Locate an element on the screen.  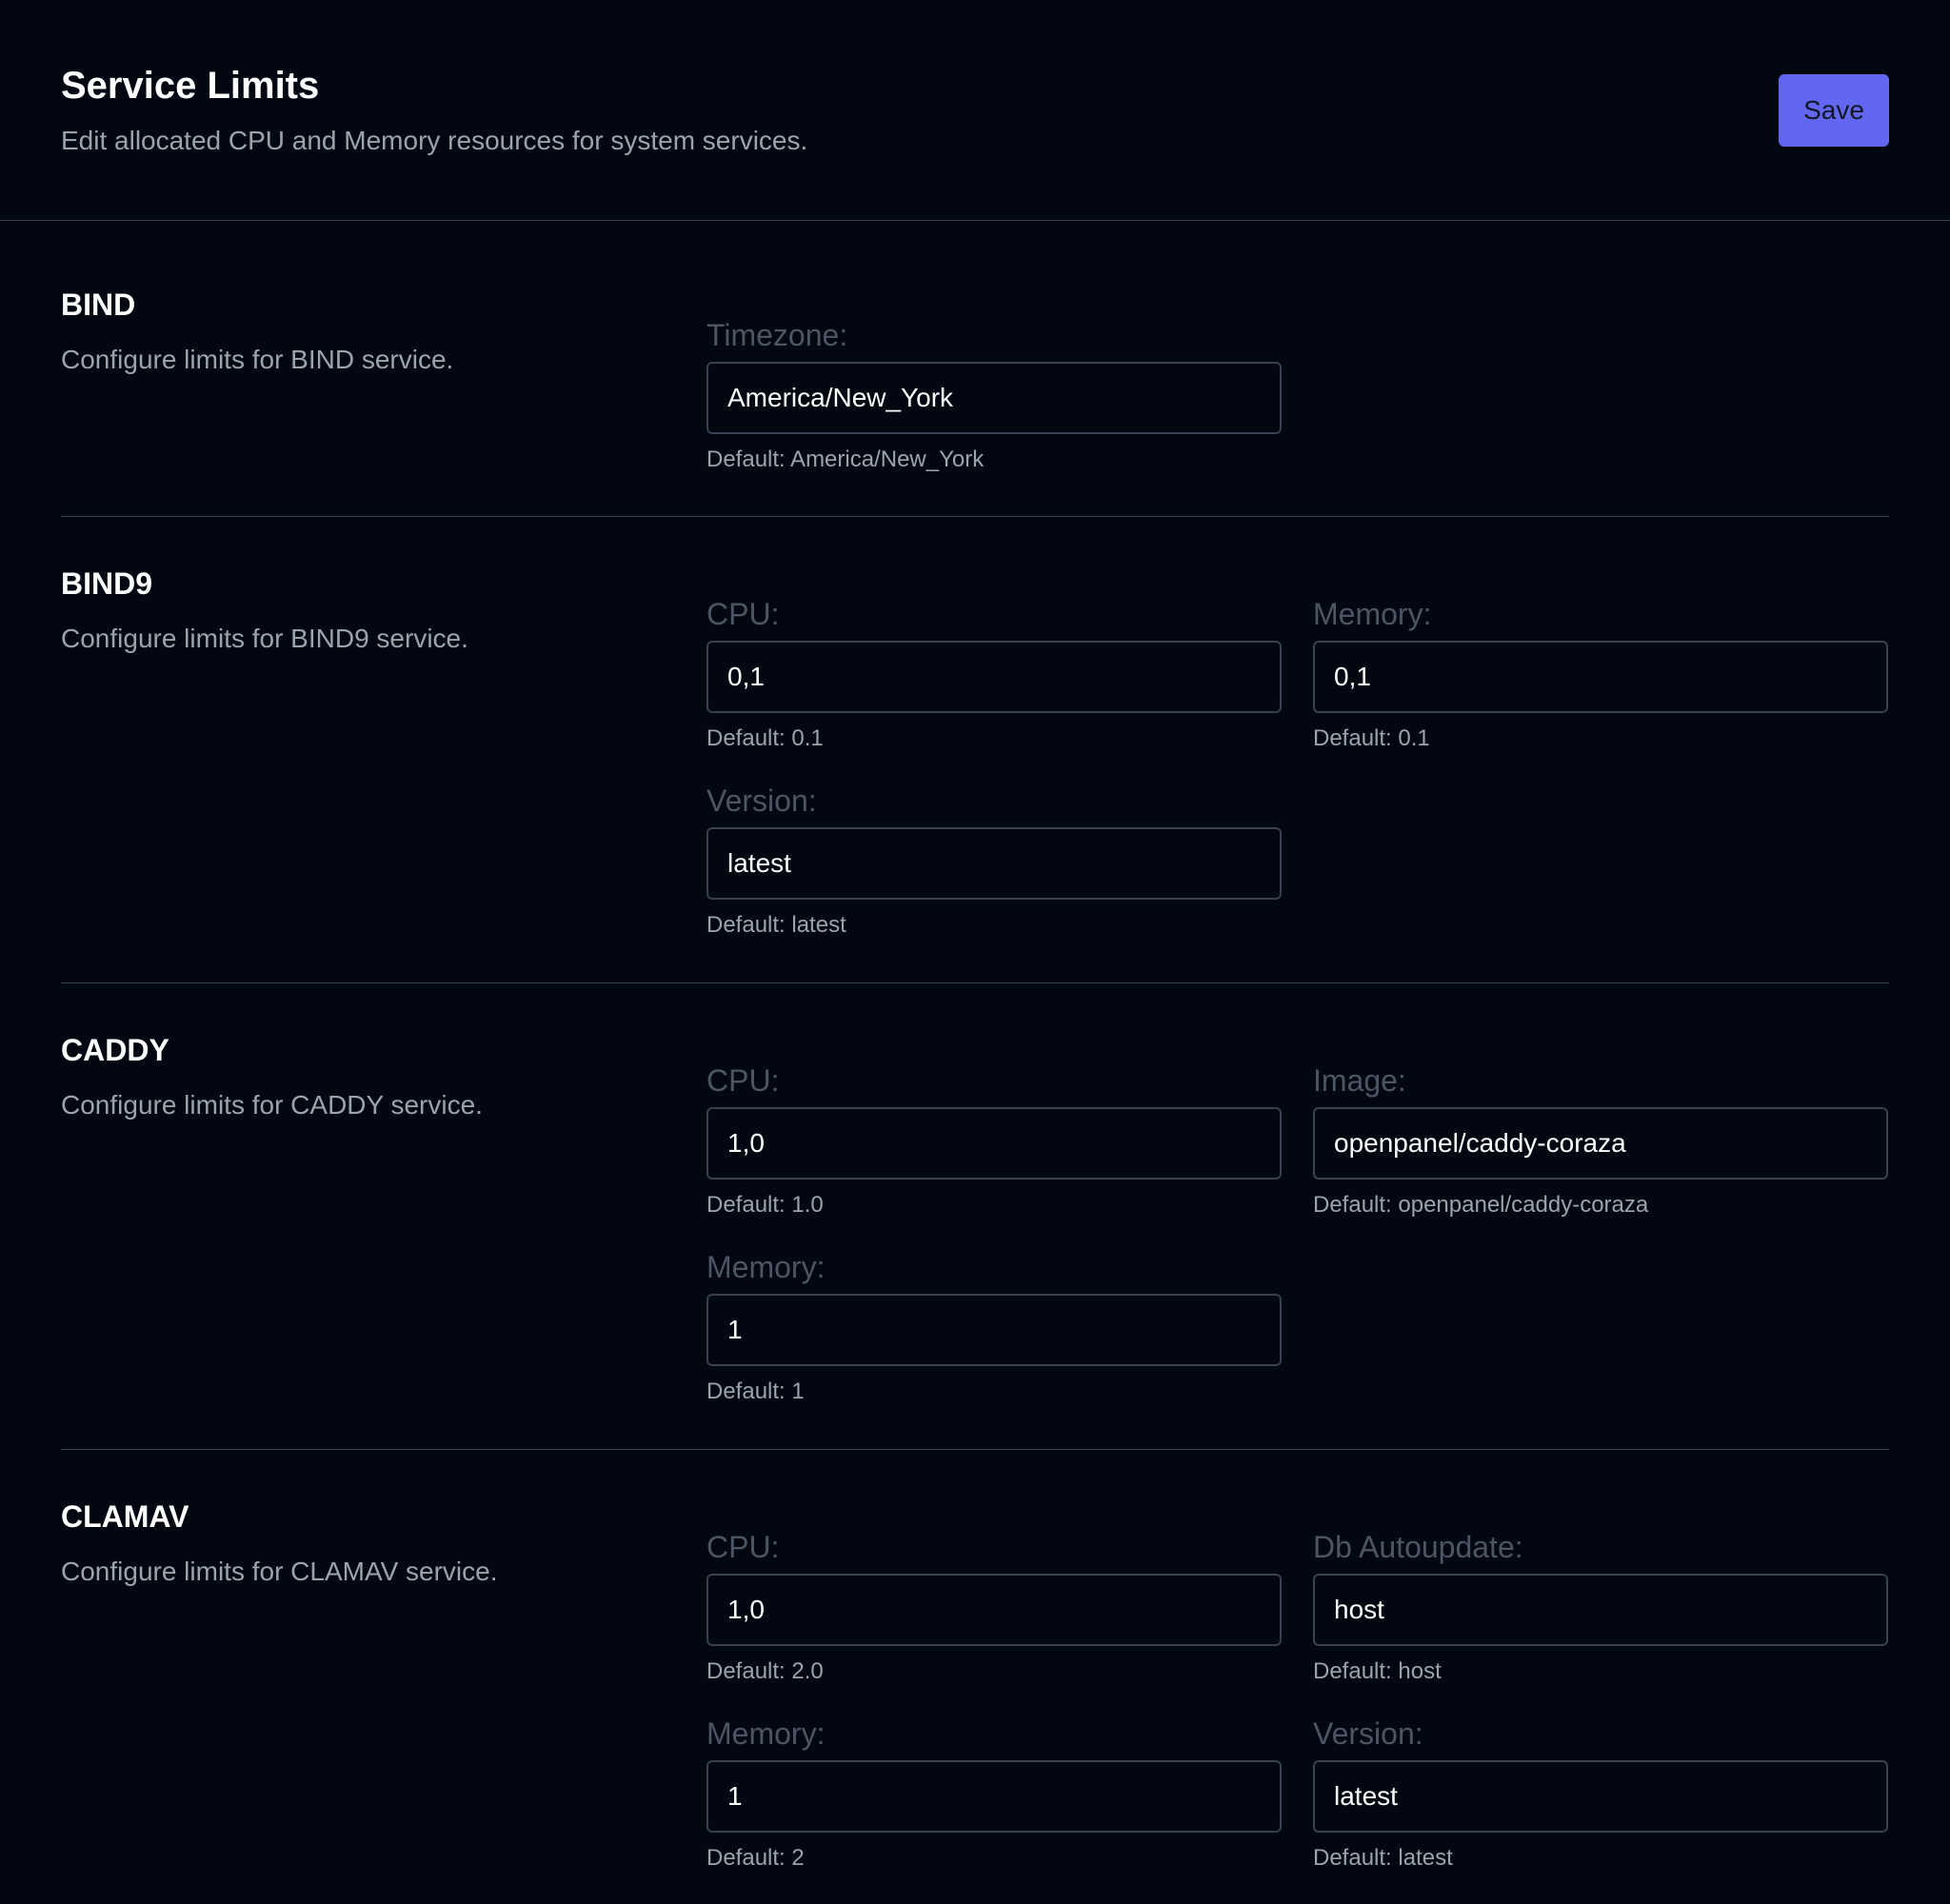
field-memory: Memory: Default: 1 is located at coordinates (994, 1327).